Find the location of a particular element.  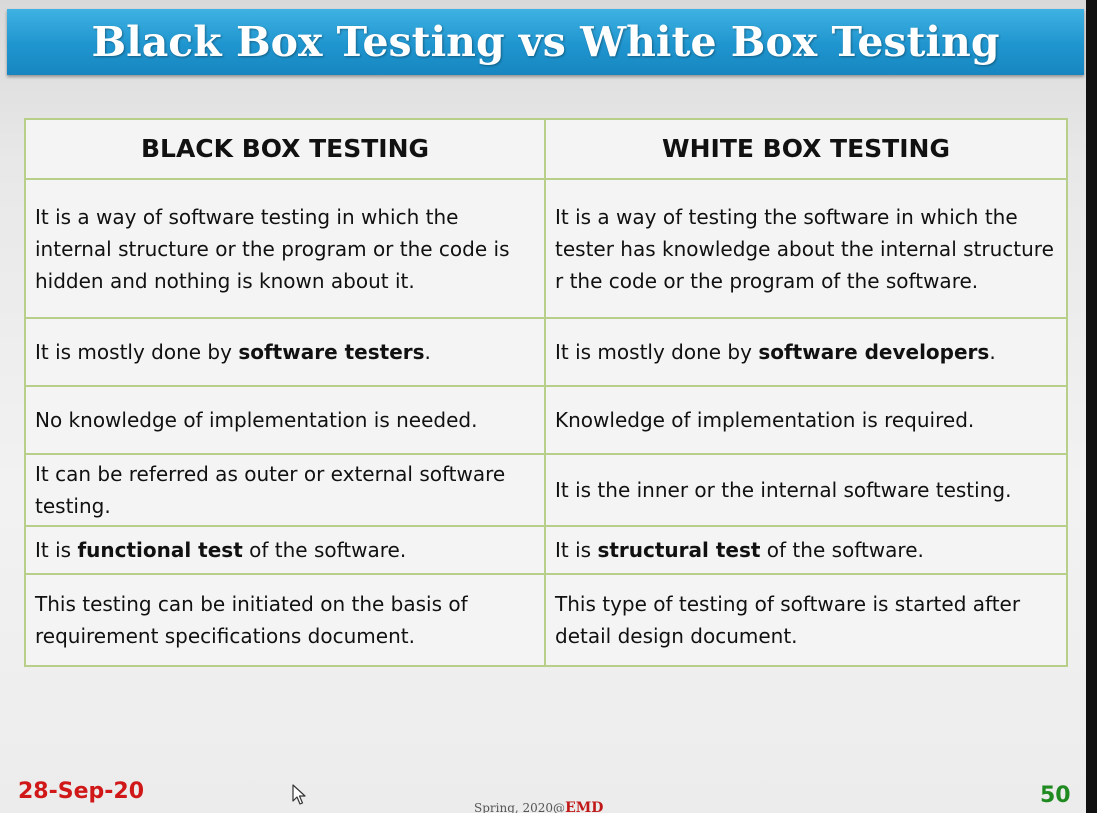

cell-white-knowledge: Knowledge of implementation is required. is located at coordinates (806, 420).